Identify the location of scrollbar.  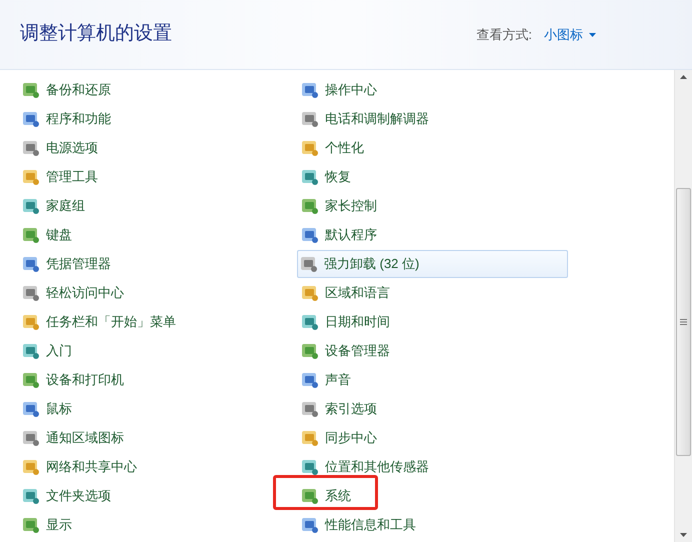
(683, 306).